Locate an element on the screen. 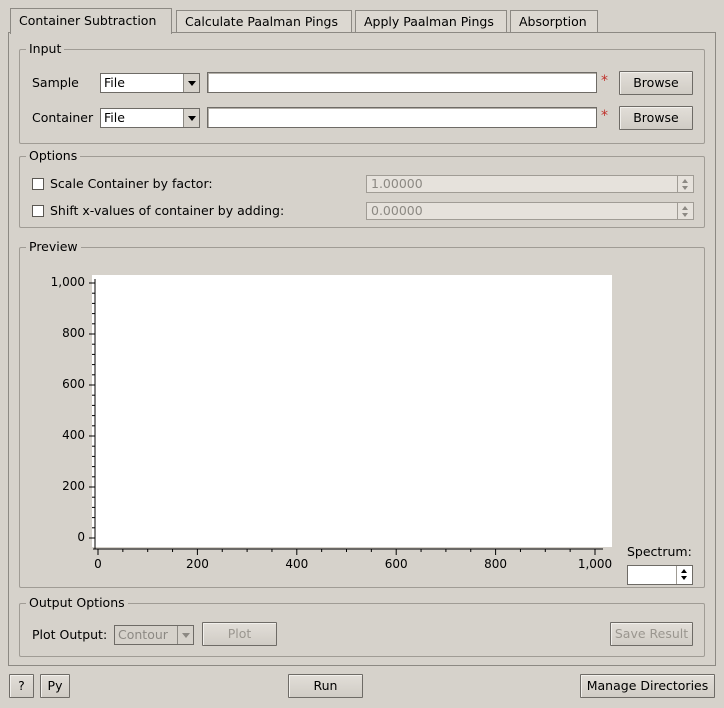  sample-file-input is located at coordinates (402, 82).